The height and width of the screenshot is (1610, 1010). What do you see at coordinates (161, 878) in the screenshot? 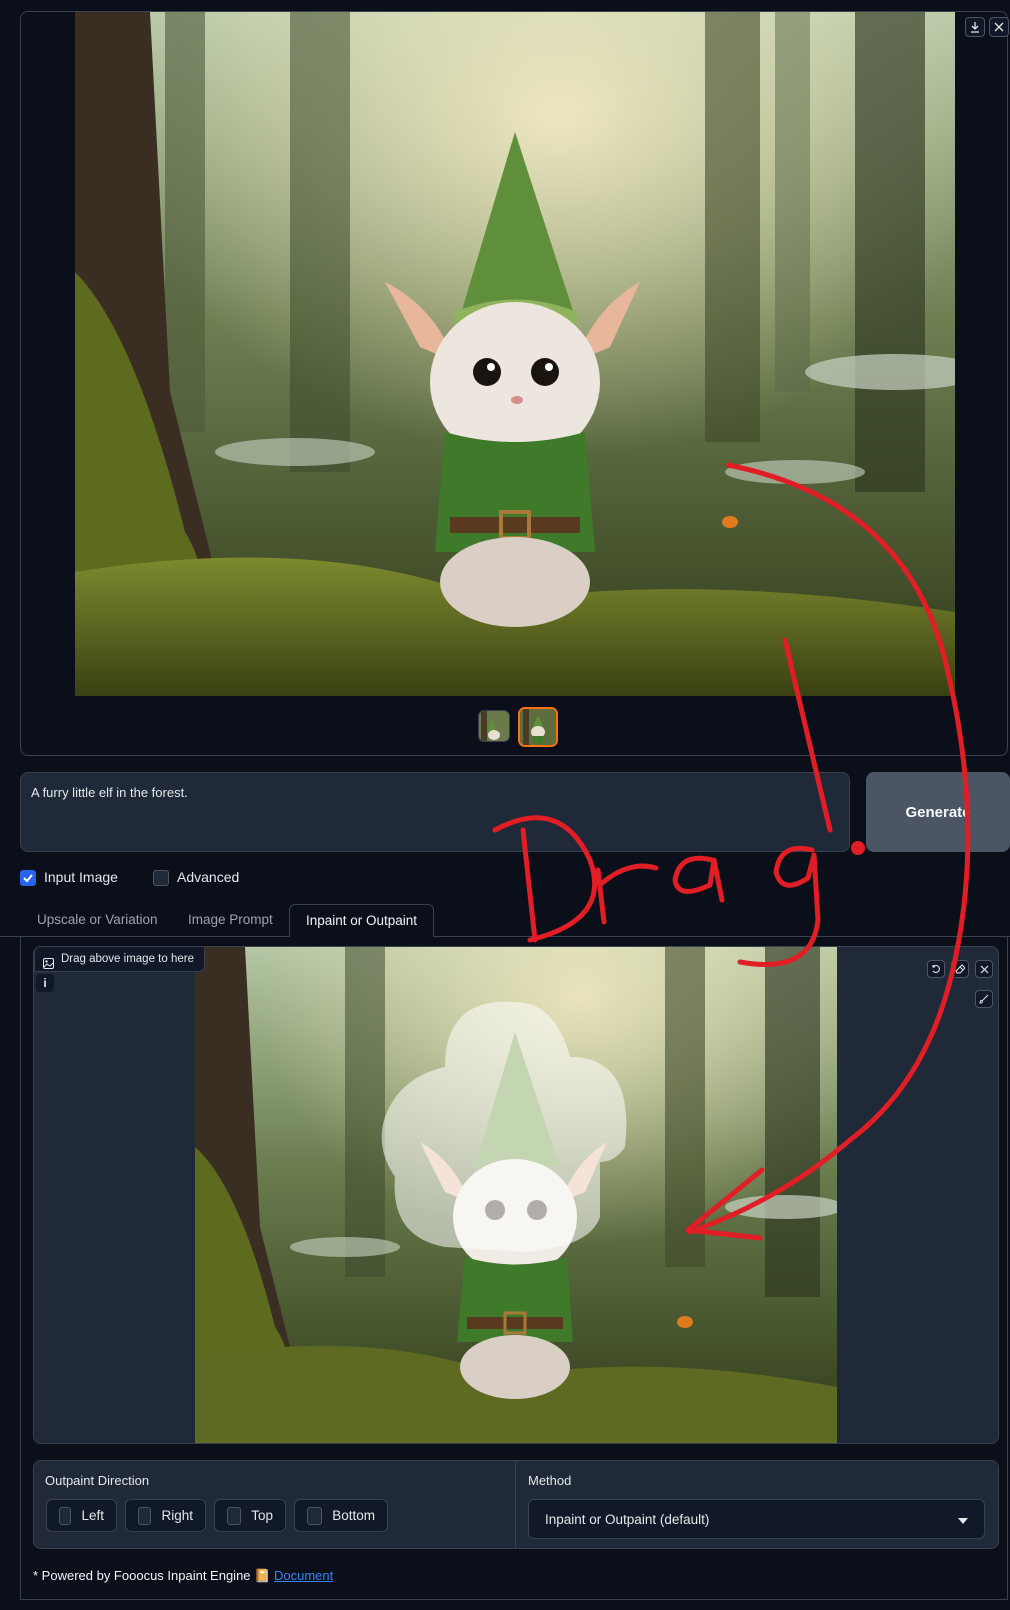
I see `advanced-checkbox` at bounding box center [161, 878].